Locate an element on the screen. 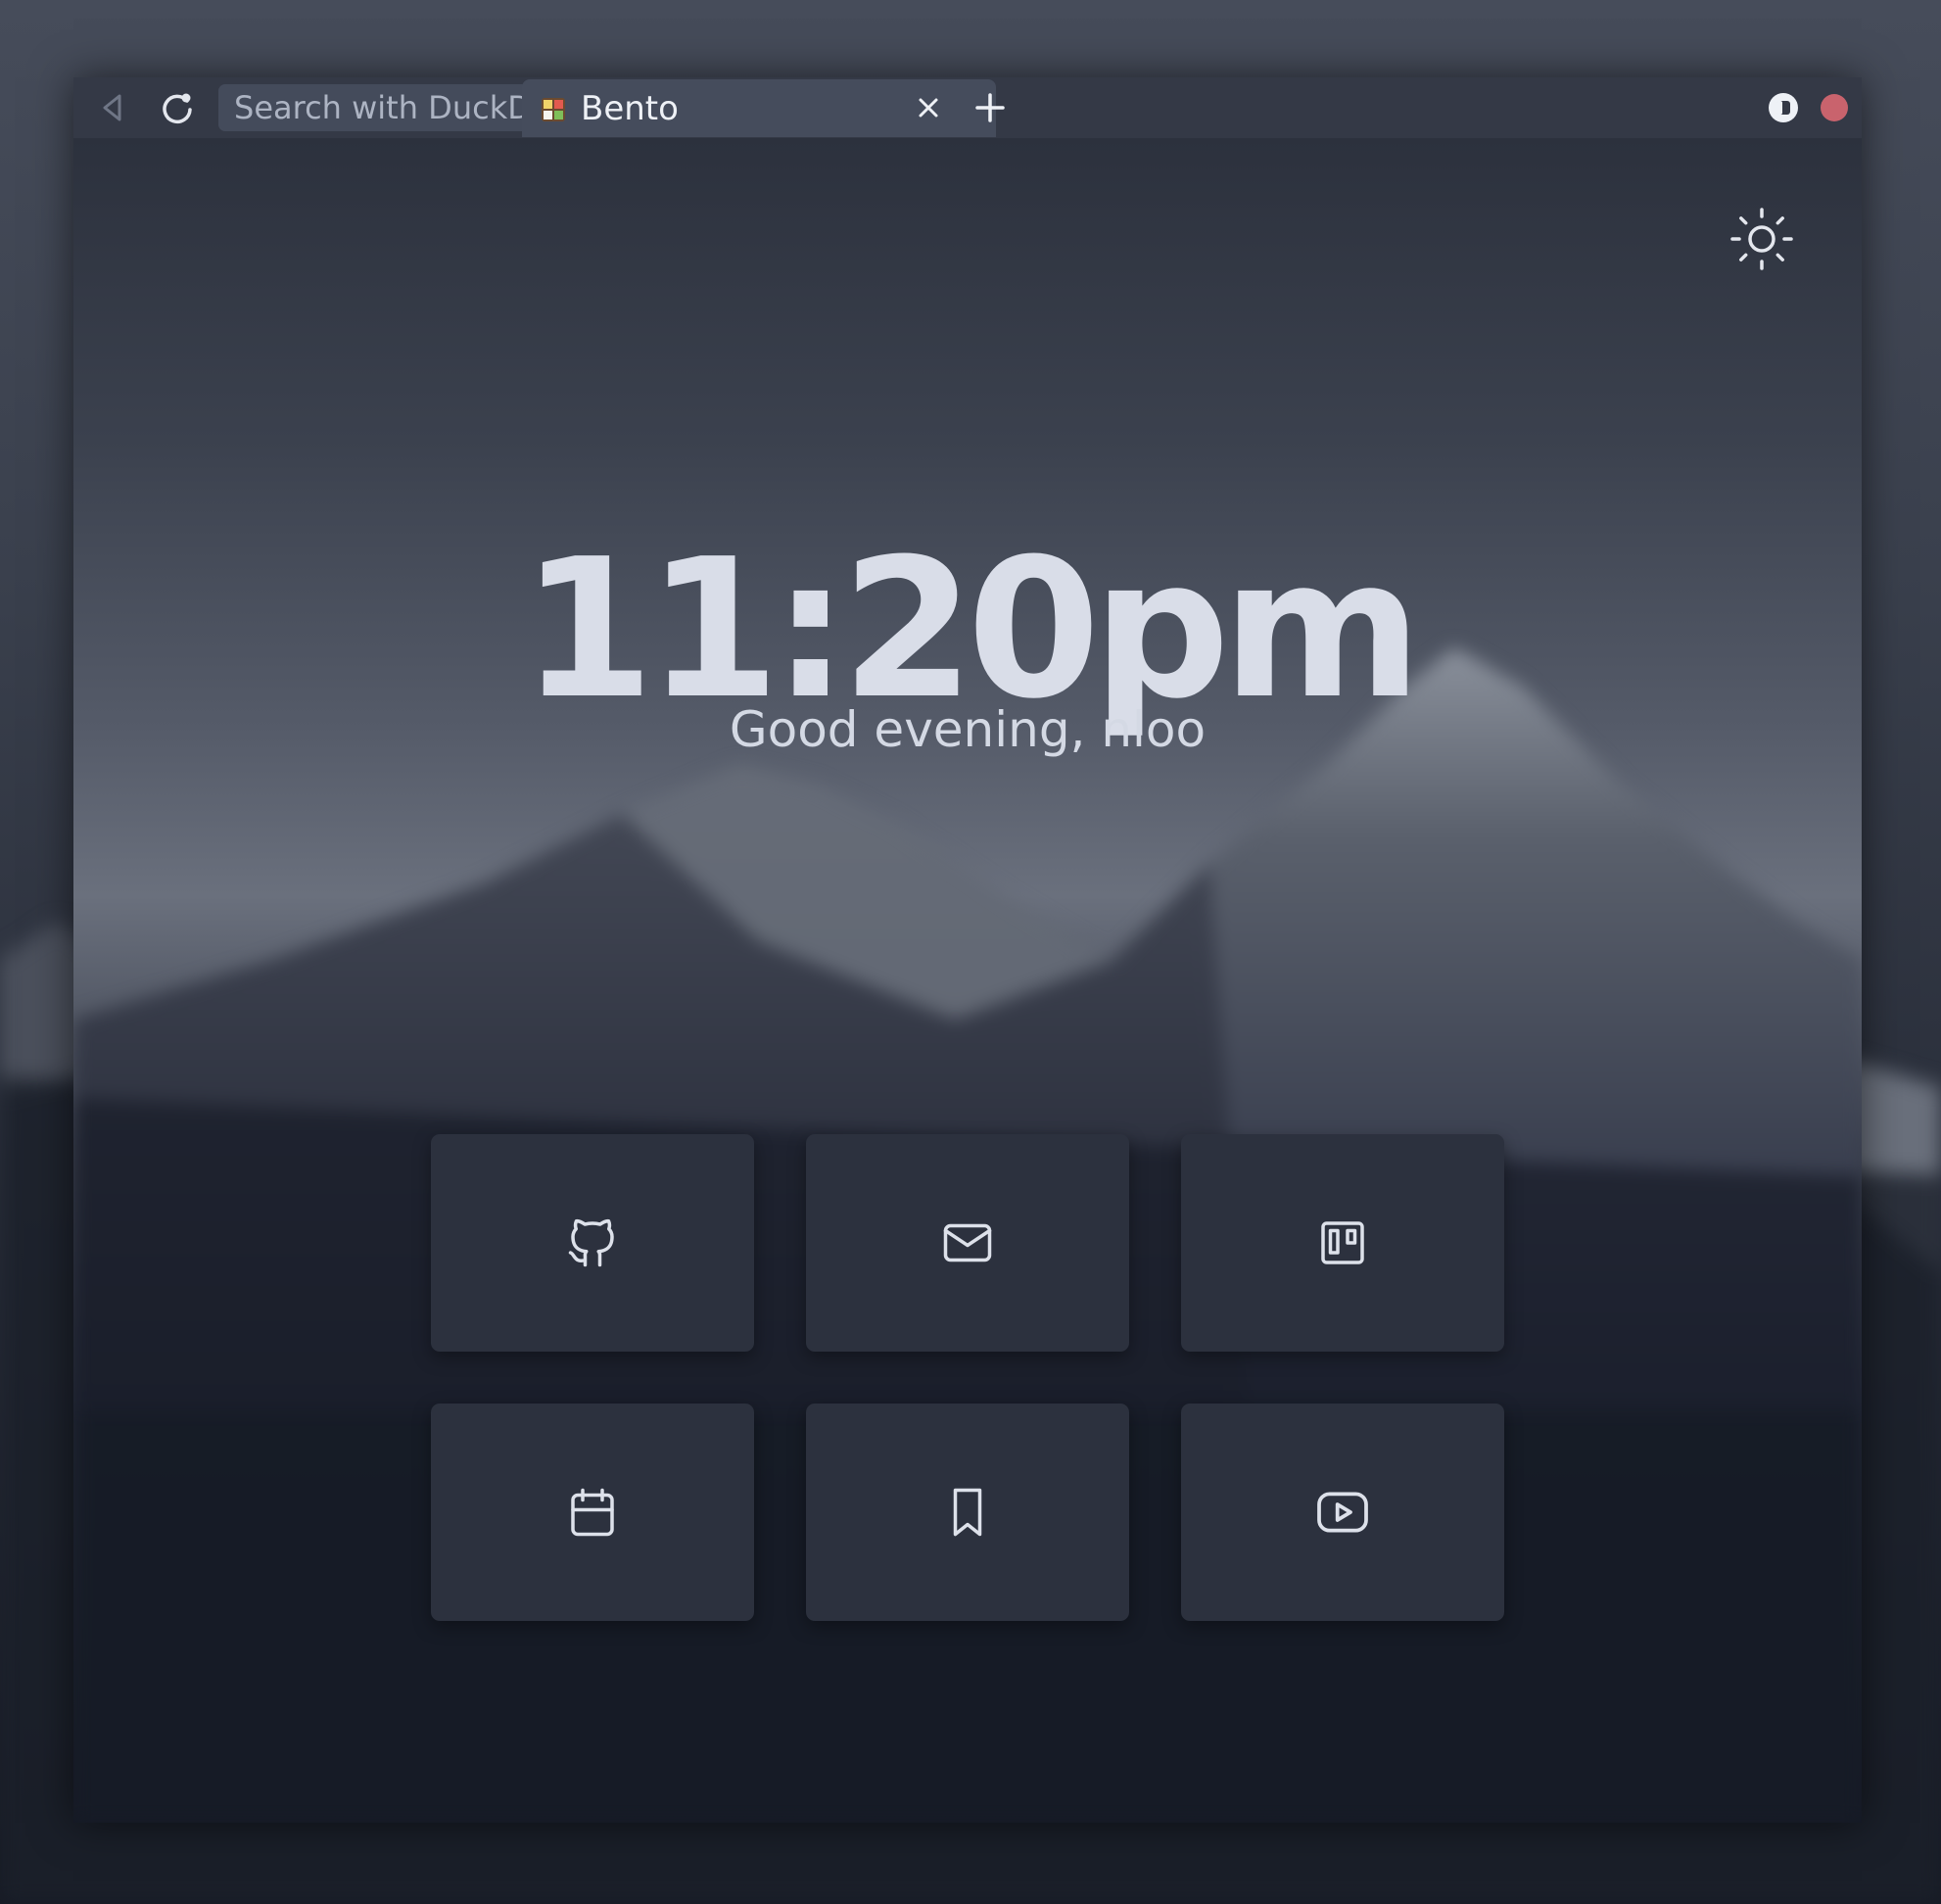  sun-icon is located at coordinates (1762, 239).